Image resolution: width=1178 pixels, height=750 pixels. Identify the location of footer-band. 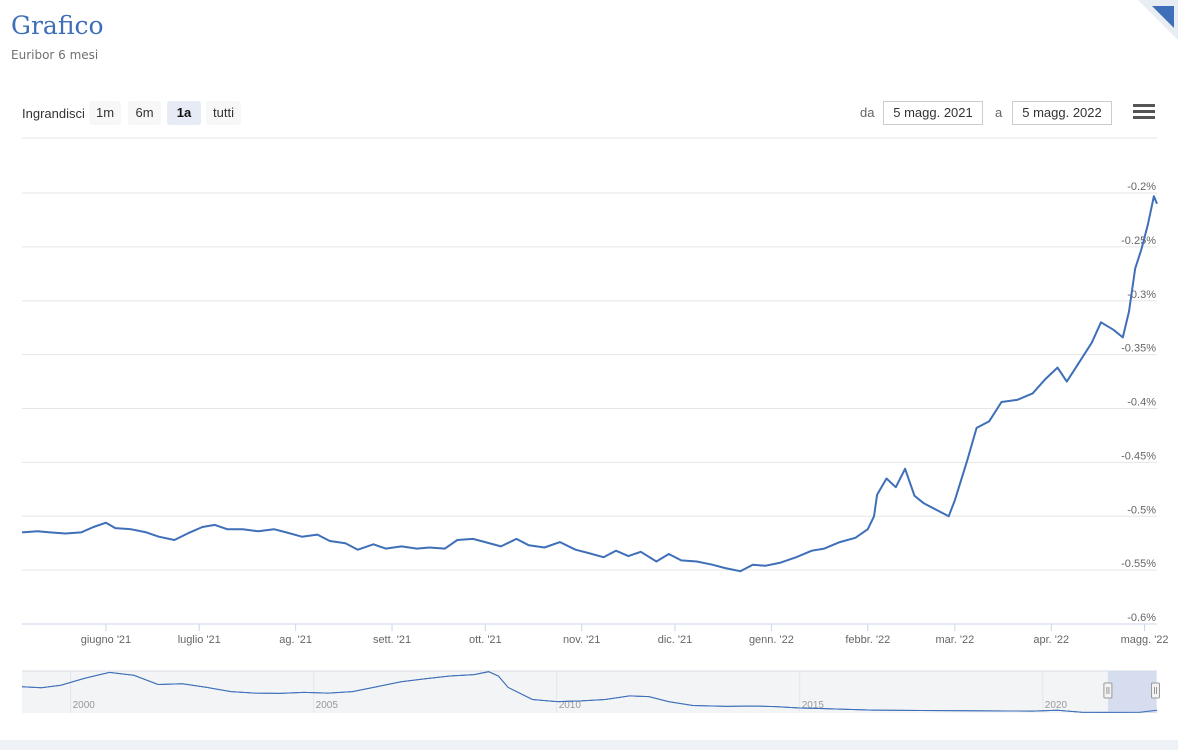
(589, 745).